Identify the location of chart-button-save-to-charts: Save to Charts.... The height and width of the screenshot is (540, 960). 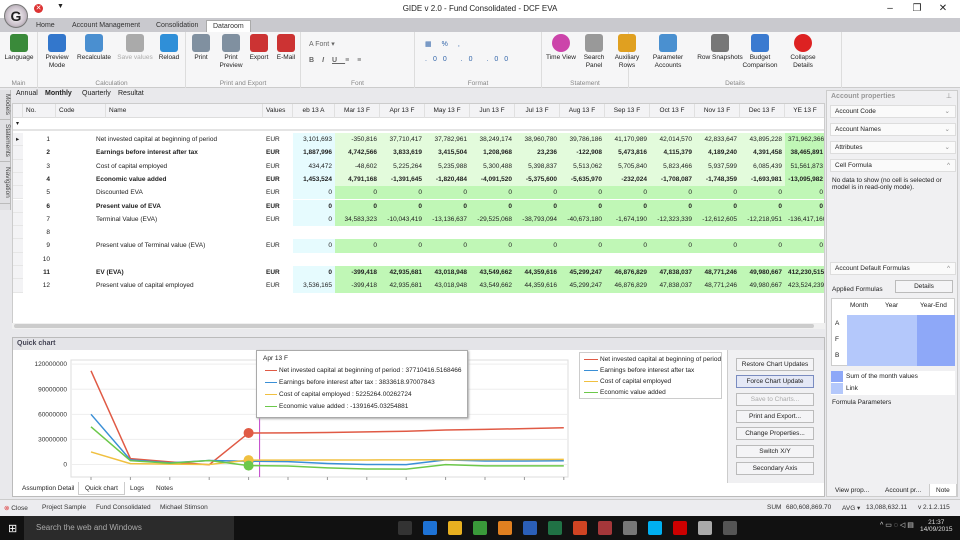
(775, 399).